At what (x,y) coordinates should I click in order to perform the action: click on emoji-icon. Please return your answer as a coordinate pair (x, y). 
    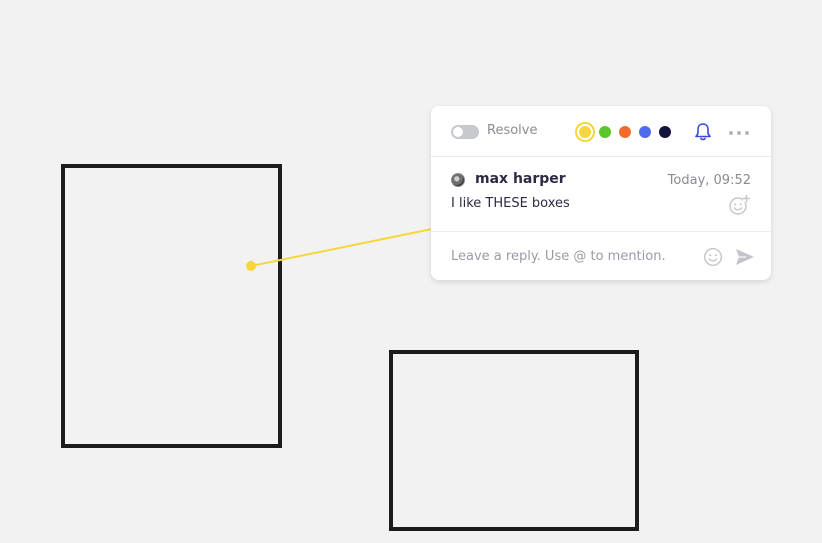
    Looking at the image, I should click on (713, 257).